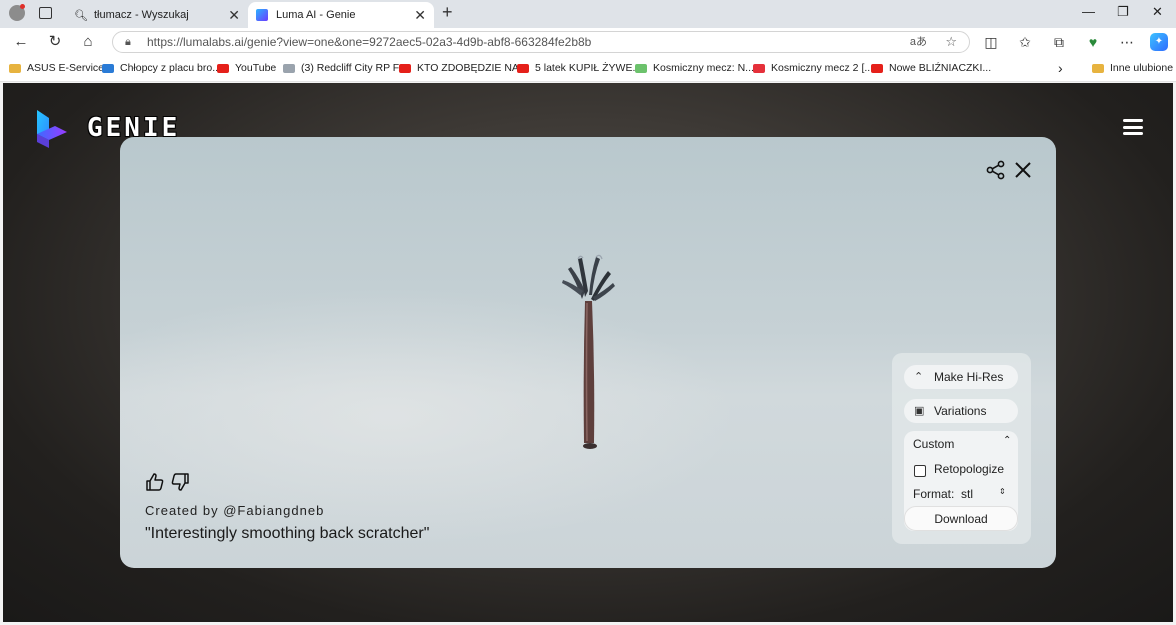  I want to click on select-chevron-icon: ⇕, so click(1002, 491).